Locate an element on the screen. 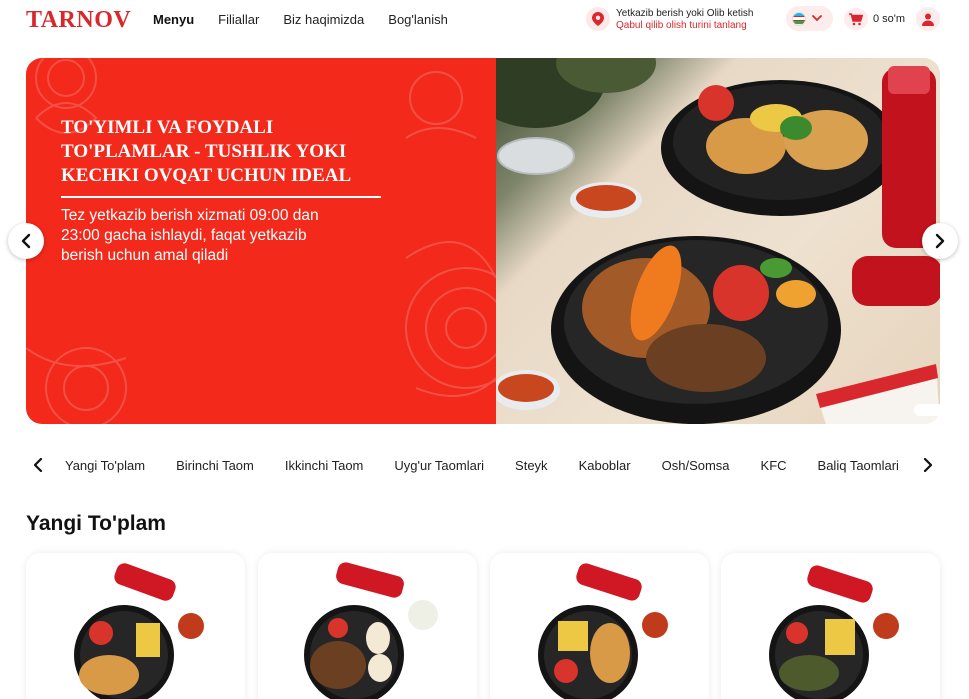 This screenshot has width=969, height=699. nav-item-contact: Bog'lanish is located at coordinates (418, 19).